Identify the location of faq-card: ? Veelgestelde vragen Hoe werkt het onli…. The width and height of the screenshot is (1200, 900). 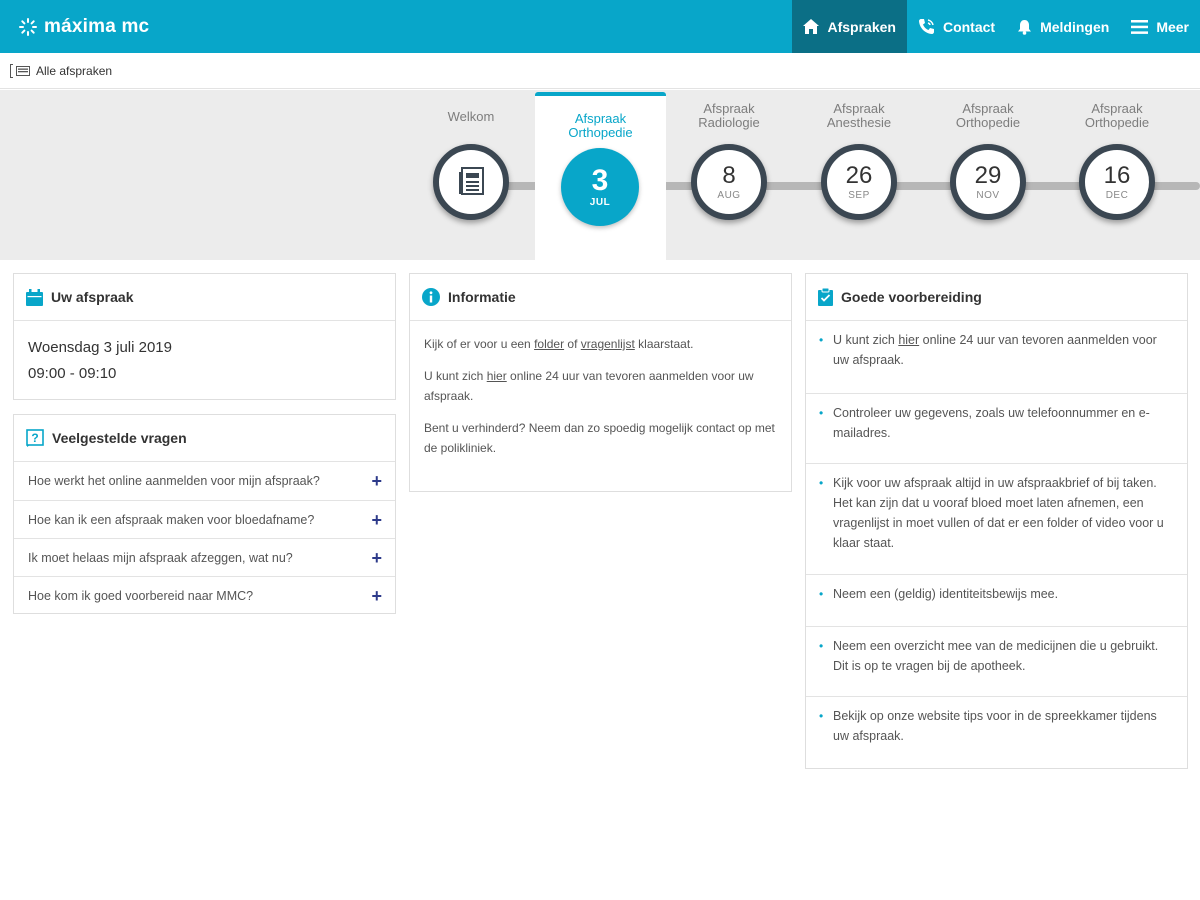
(204, 514).